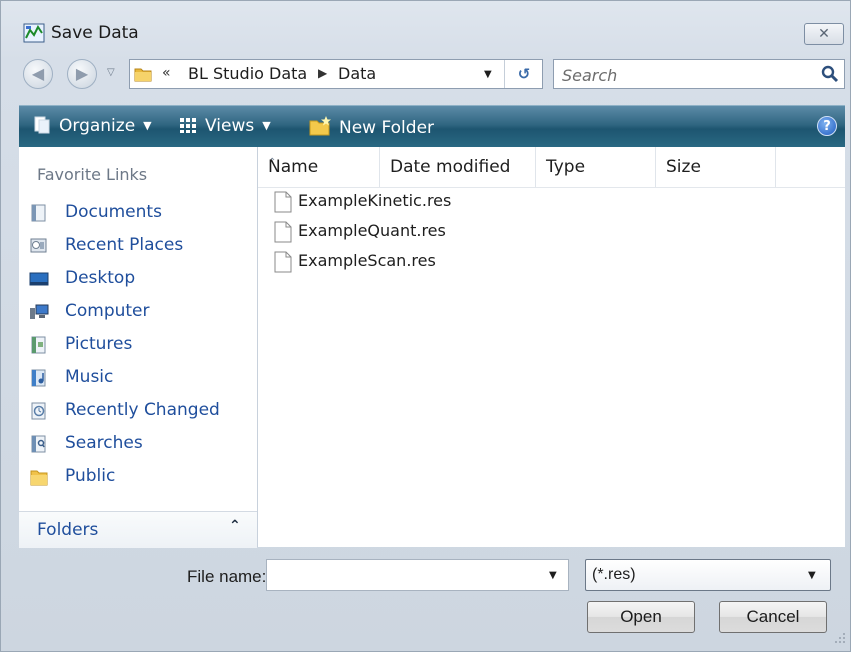 This screenshot has width=851, height=652. What do you see at coordinates (68, 530) in the screenshot?
I see `folders-label: Folders` at bounding box center [68, 530].